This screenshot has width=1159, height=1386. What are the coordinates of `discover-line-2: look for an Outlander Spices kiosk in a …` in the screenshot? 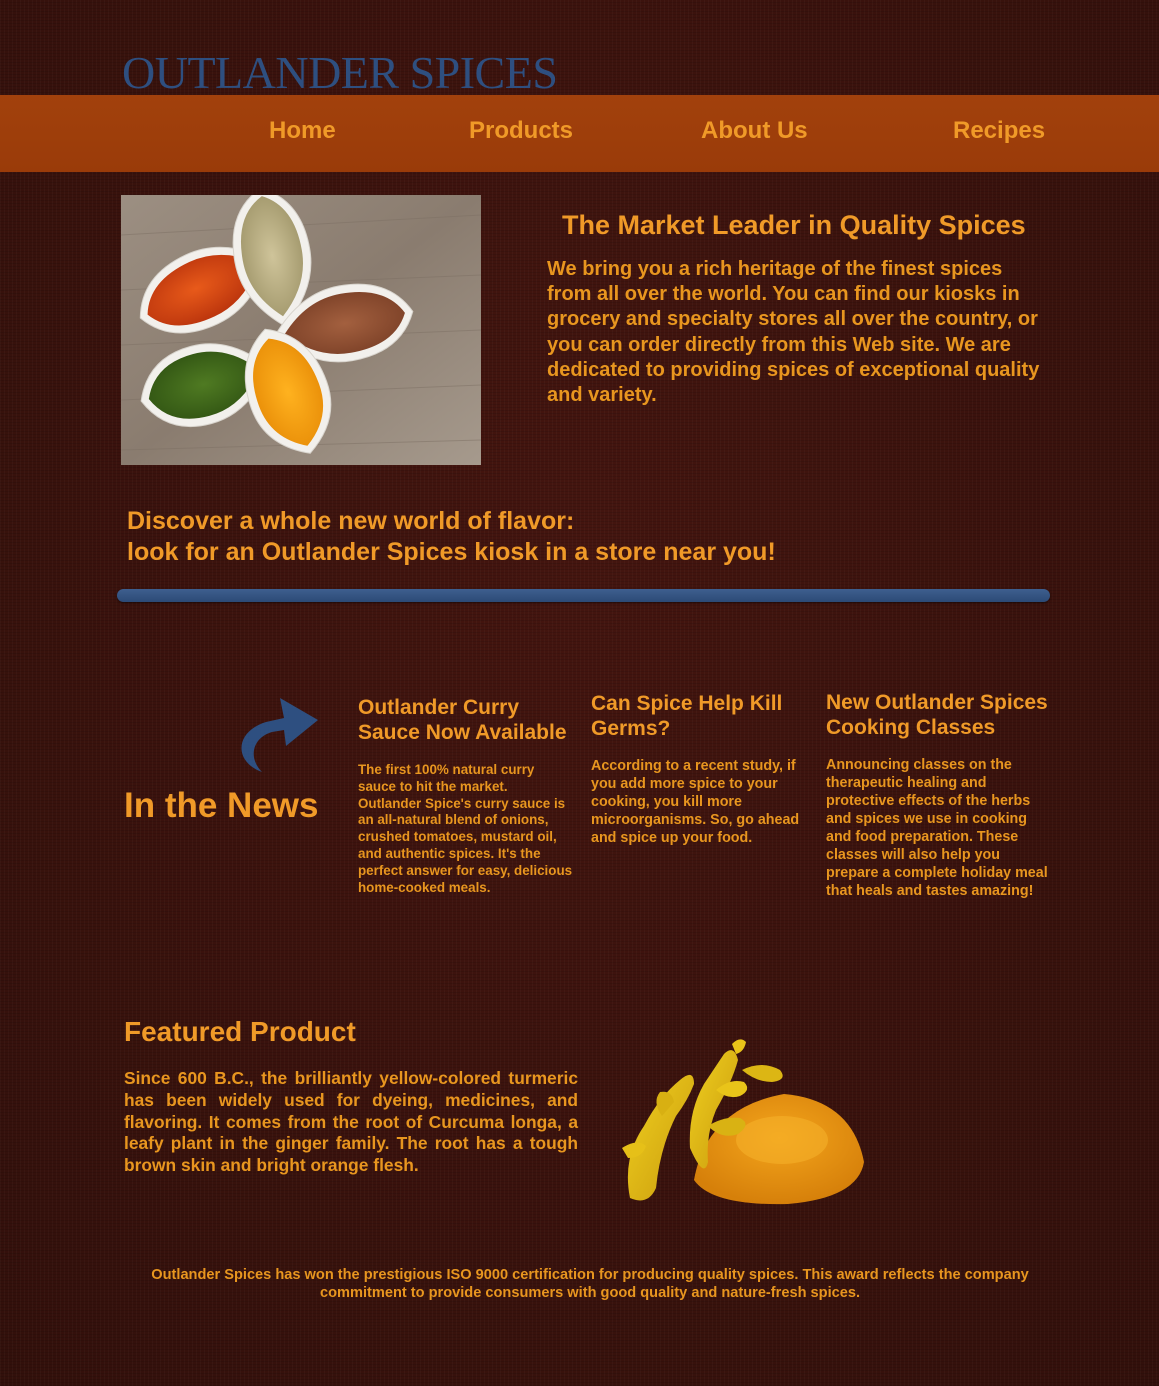 It's located at (451, 552).